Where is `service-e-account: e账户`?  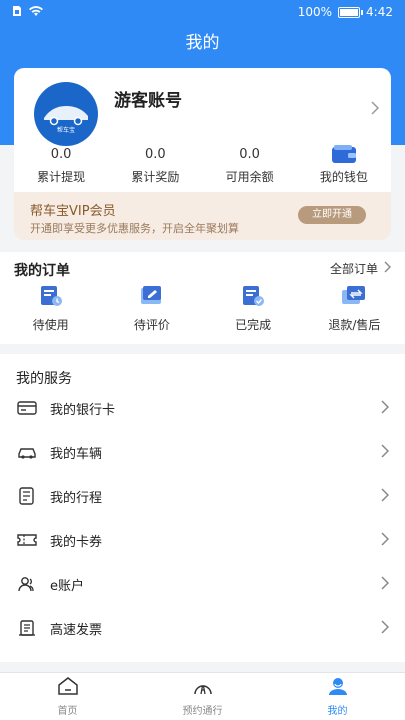 service-e-account: e账户 is located at coordinates (202, 584).